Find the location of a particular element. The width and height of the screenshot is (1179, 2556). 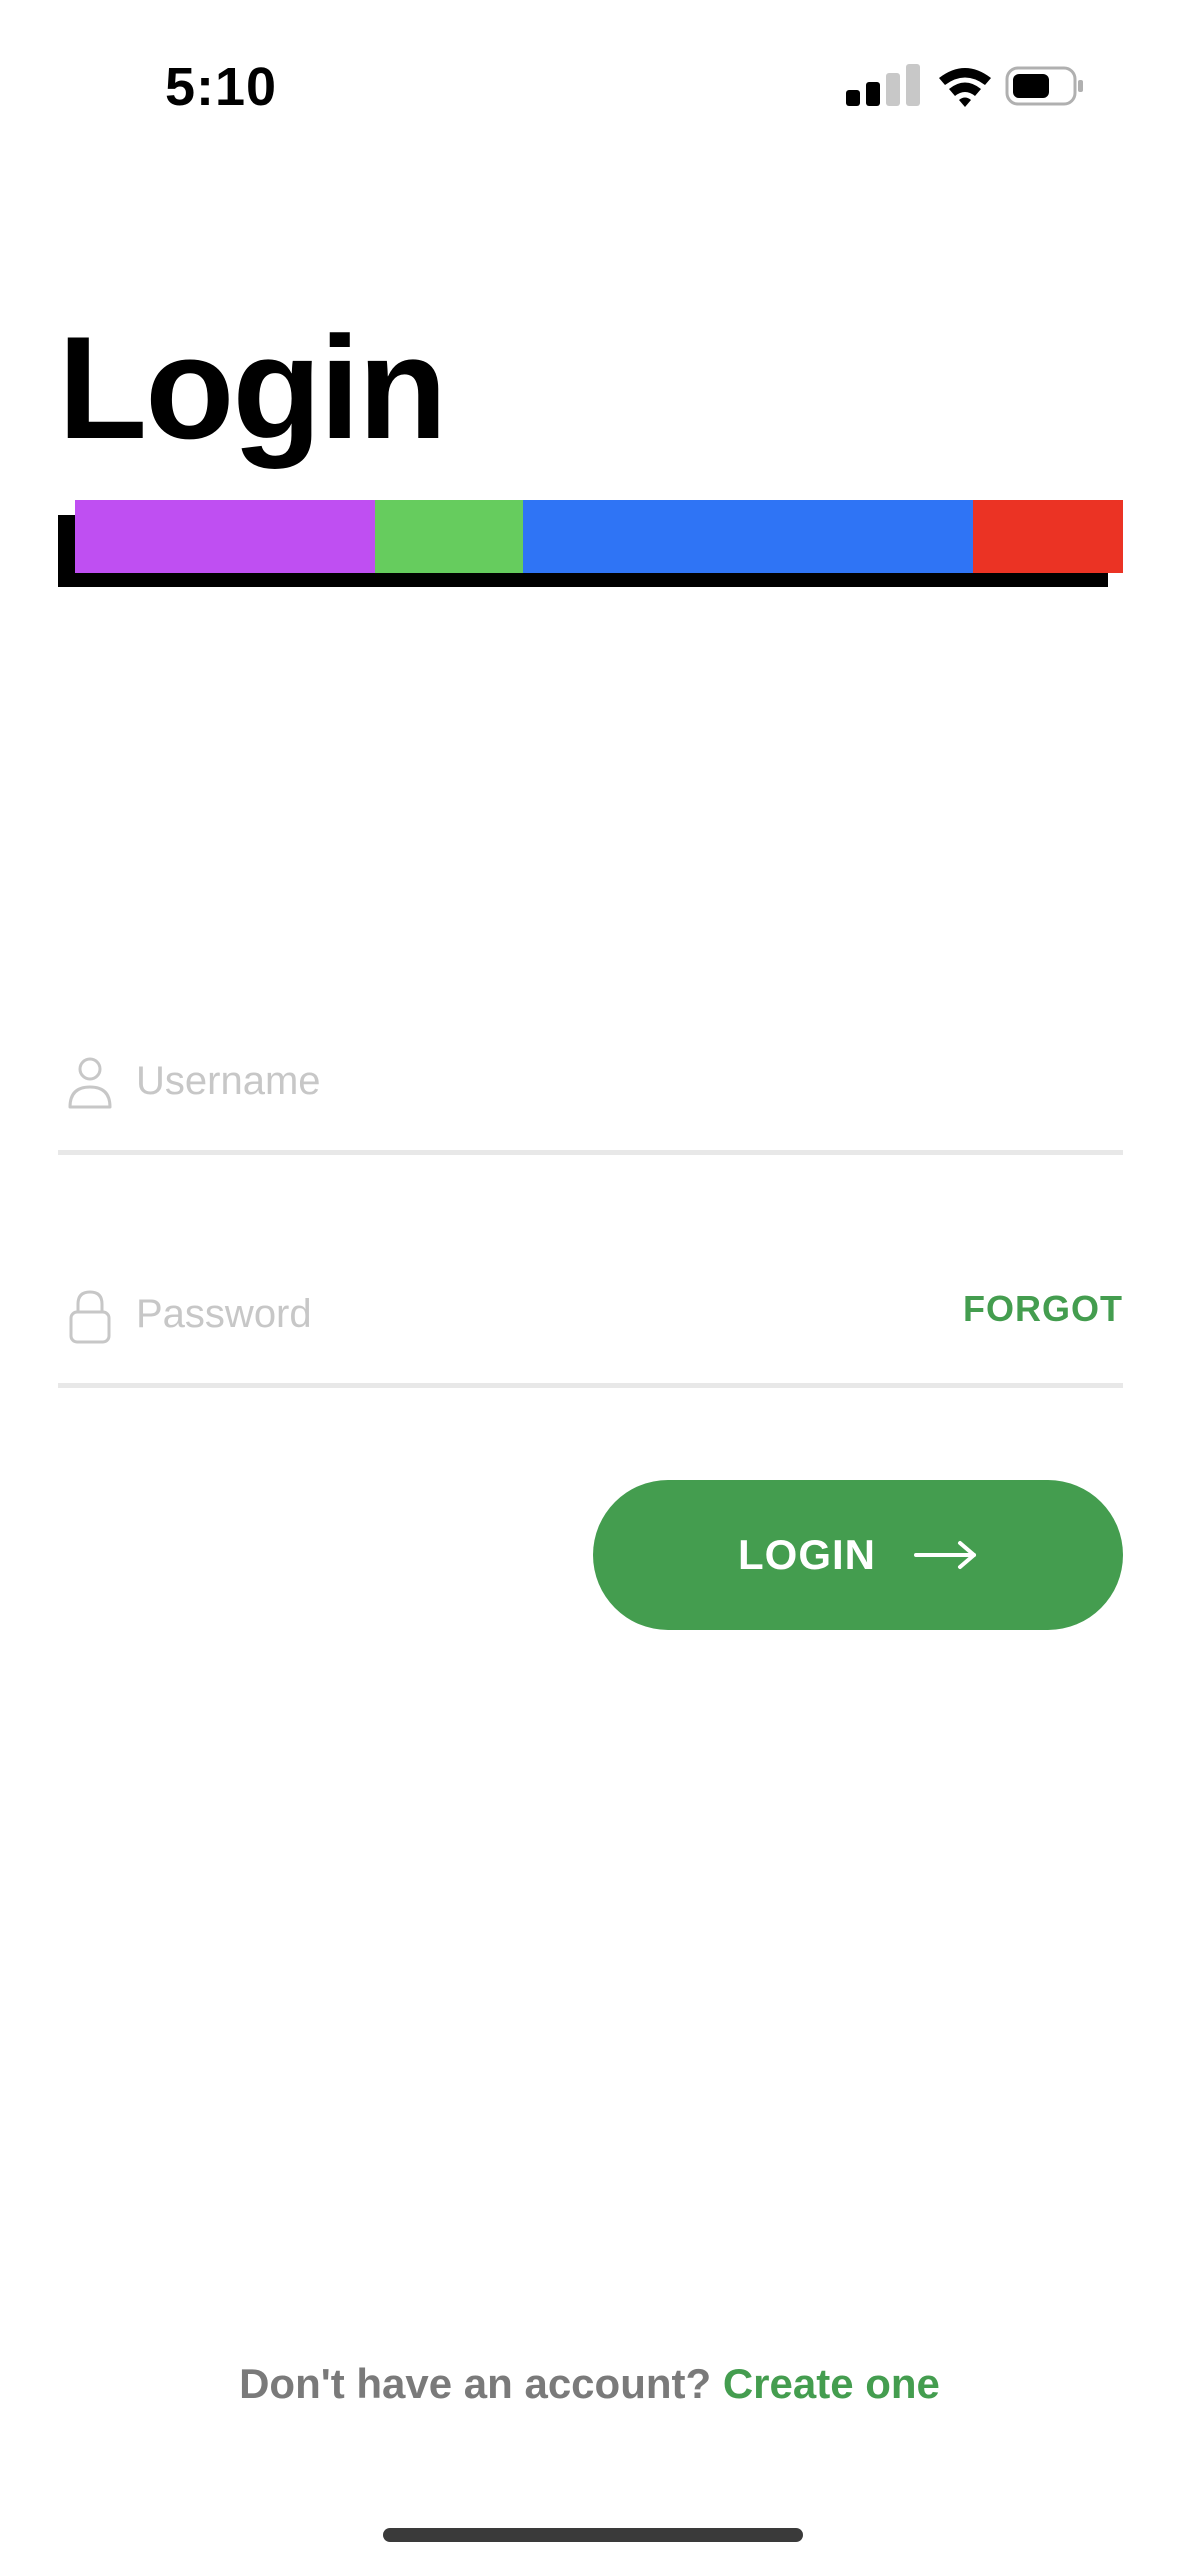

status-icons is located at coordinates (965, 87).